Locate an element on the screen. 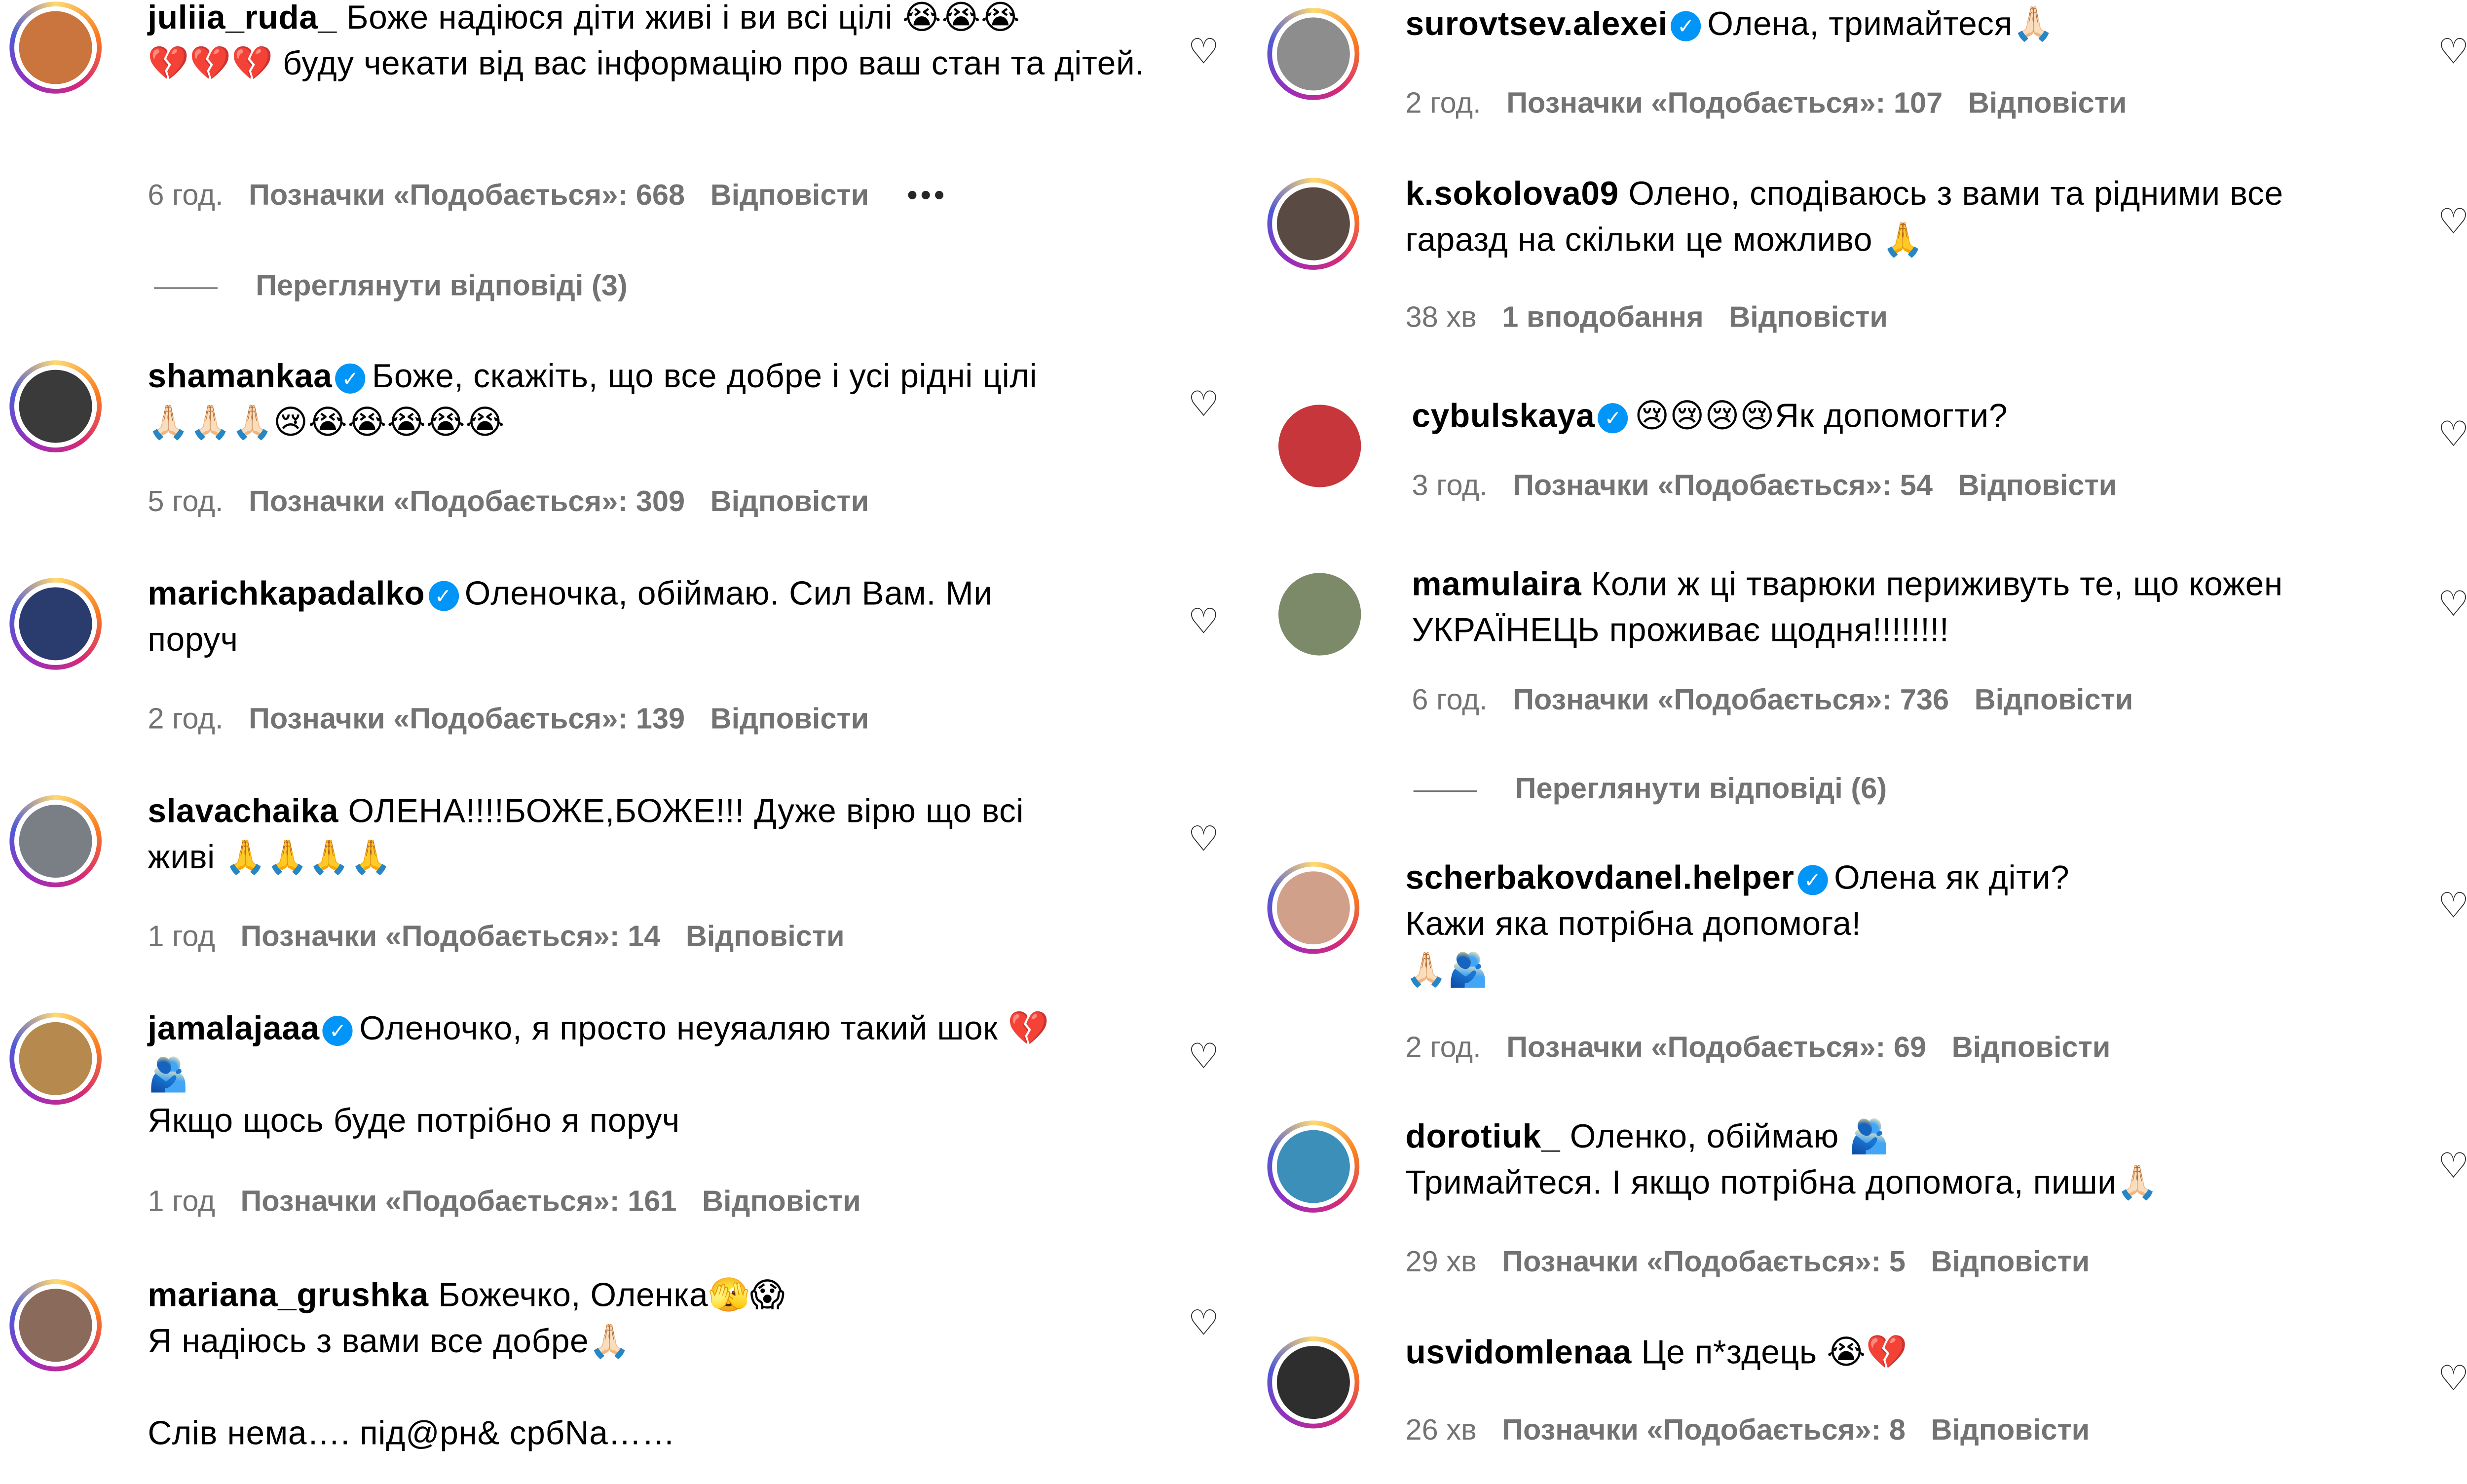 The image size is (2467, 1484). comment-time: 1 год is located at coordinates (181, 936).